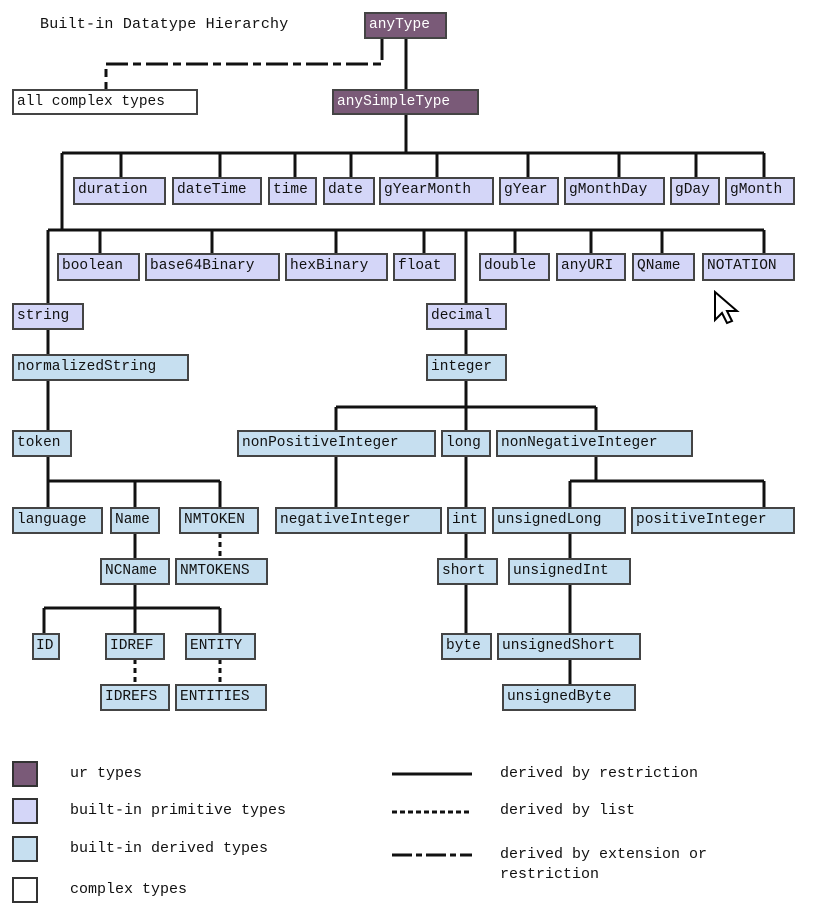 The width and height of the screenshot is (826, 918). I want to click on legend-swatch-derived, so click(25, 849).